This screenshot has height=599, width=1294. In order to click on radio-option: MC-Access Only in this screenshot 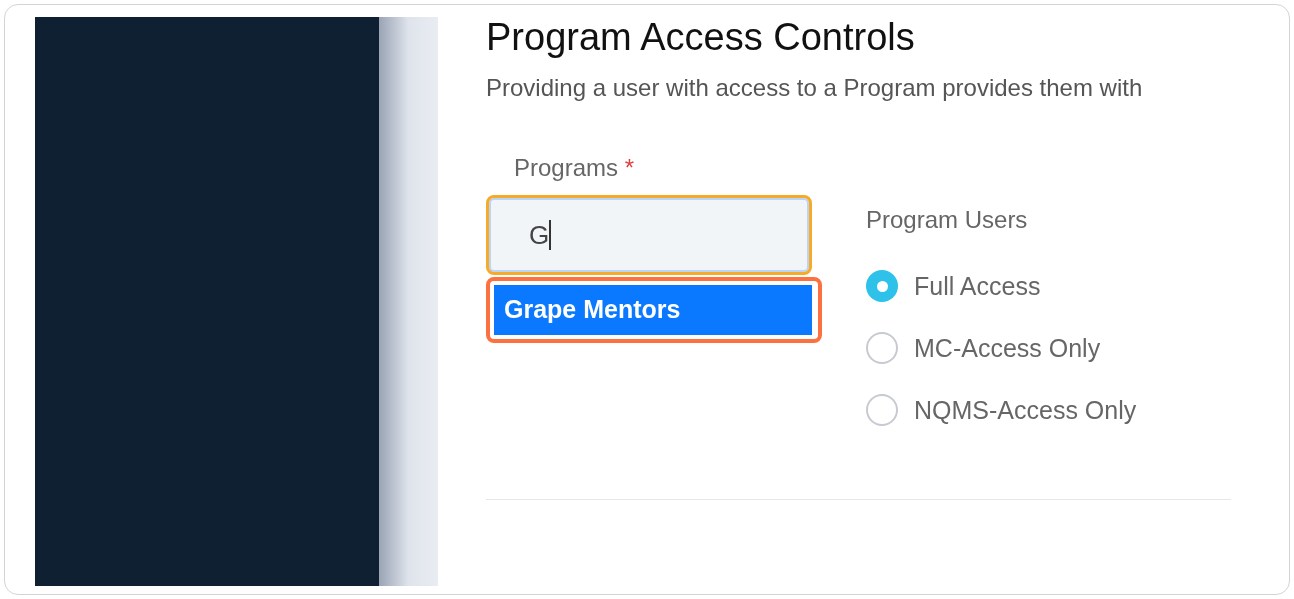, I will do `click(1001, 348)`.